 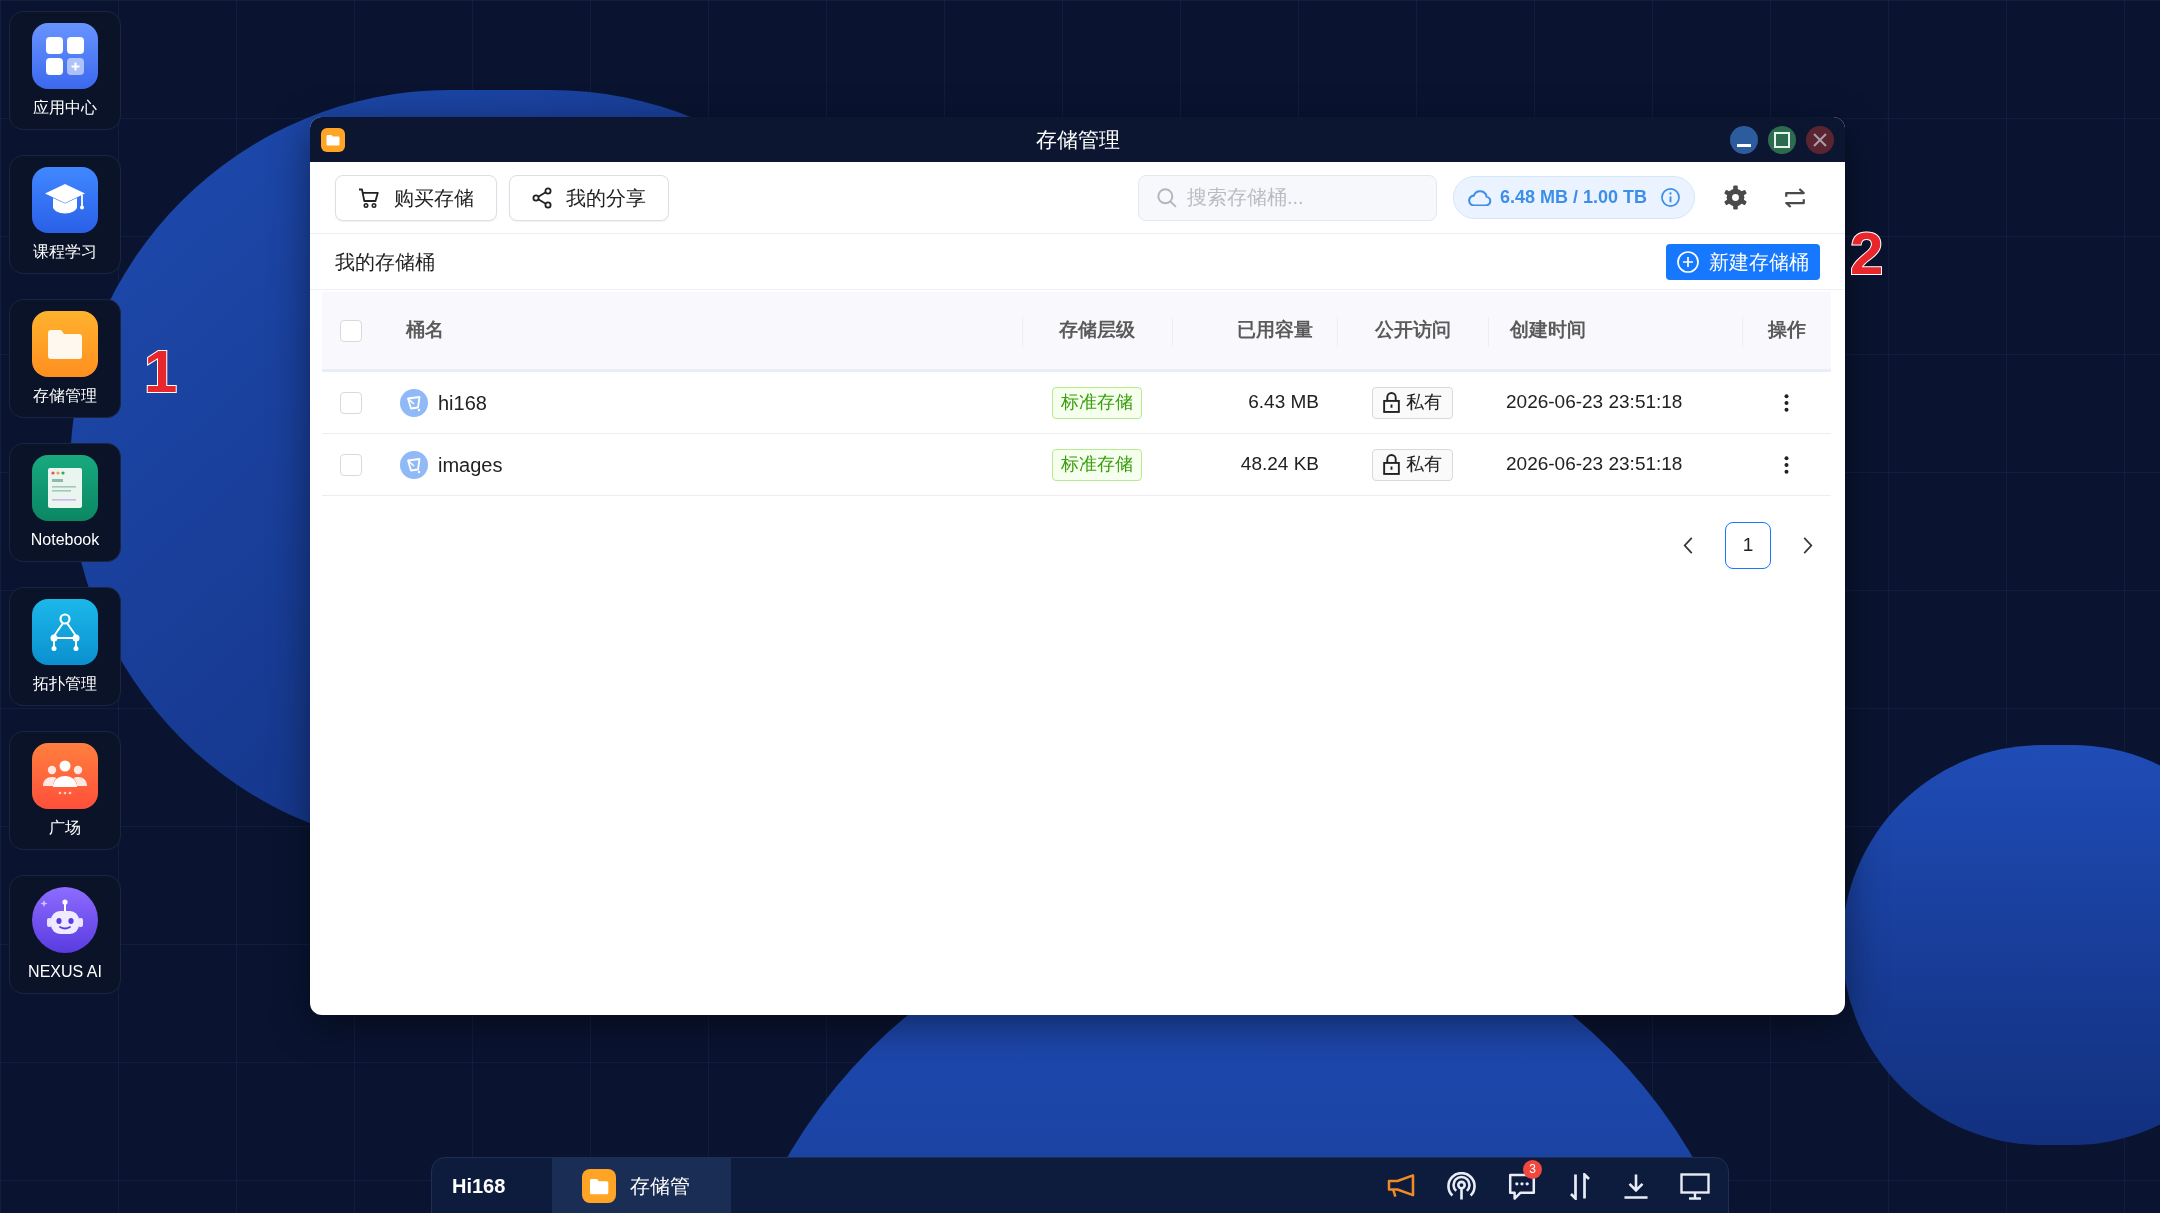 What do you see at coordinates (1795, 197) in the screenshot?
I see `swap-arrows-icon` at bounding box center [1795, 197].